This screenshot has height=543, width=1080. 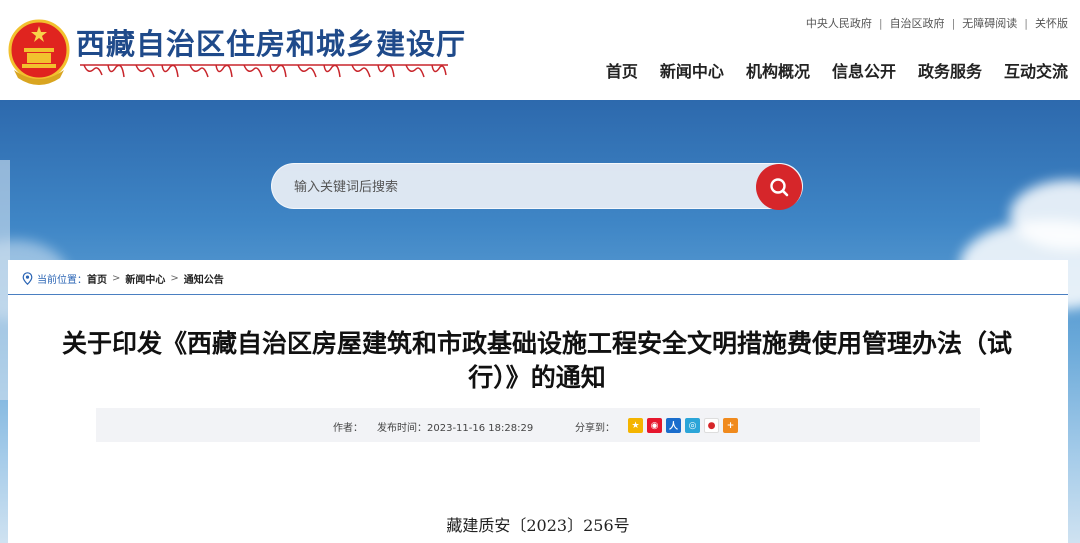 I want to click on tibetan-site-name-graphic, so click(x=264, y=71).